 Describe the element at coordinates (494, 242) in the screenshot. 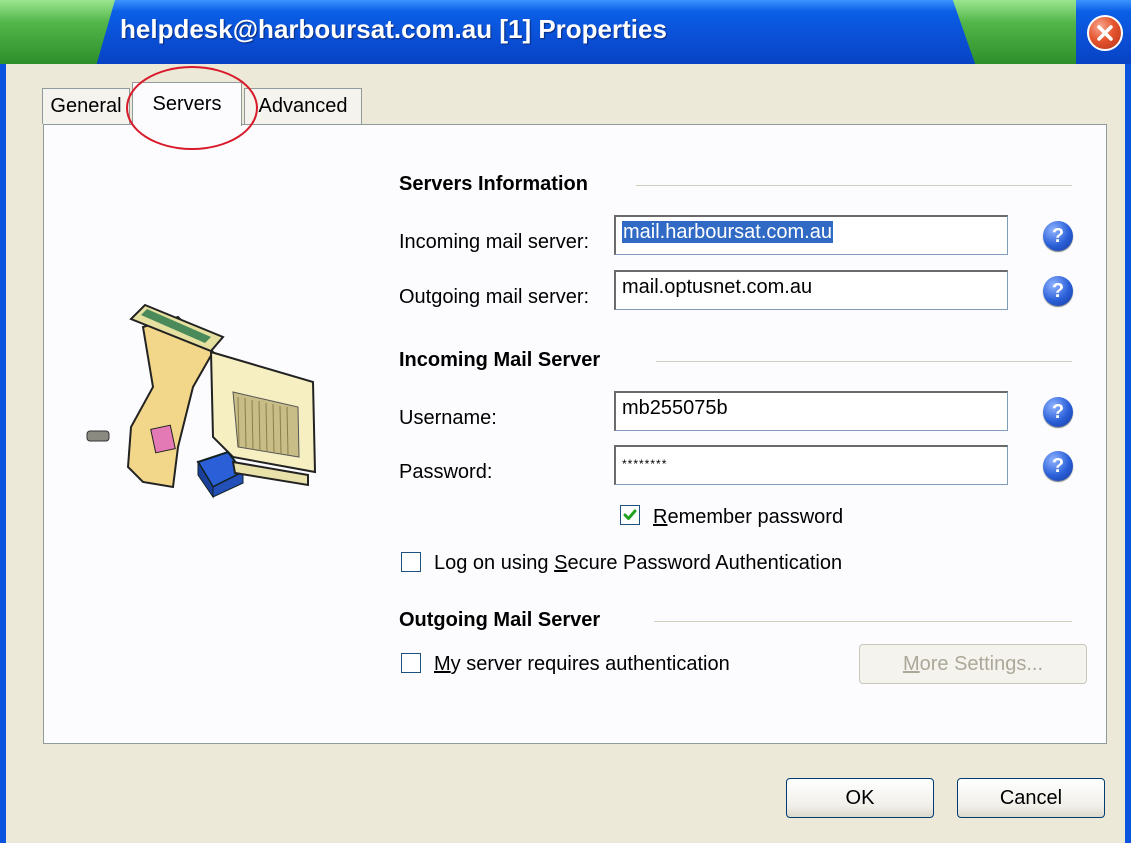

I see `incoming-server-label: Incoming mail server:` at that location.